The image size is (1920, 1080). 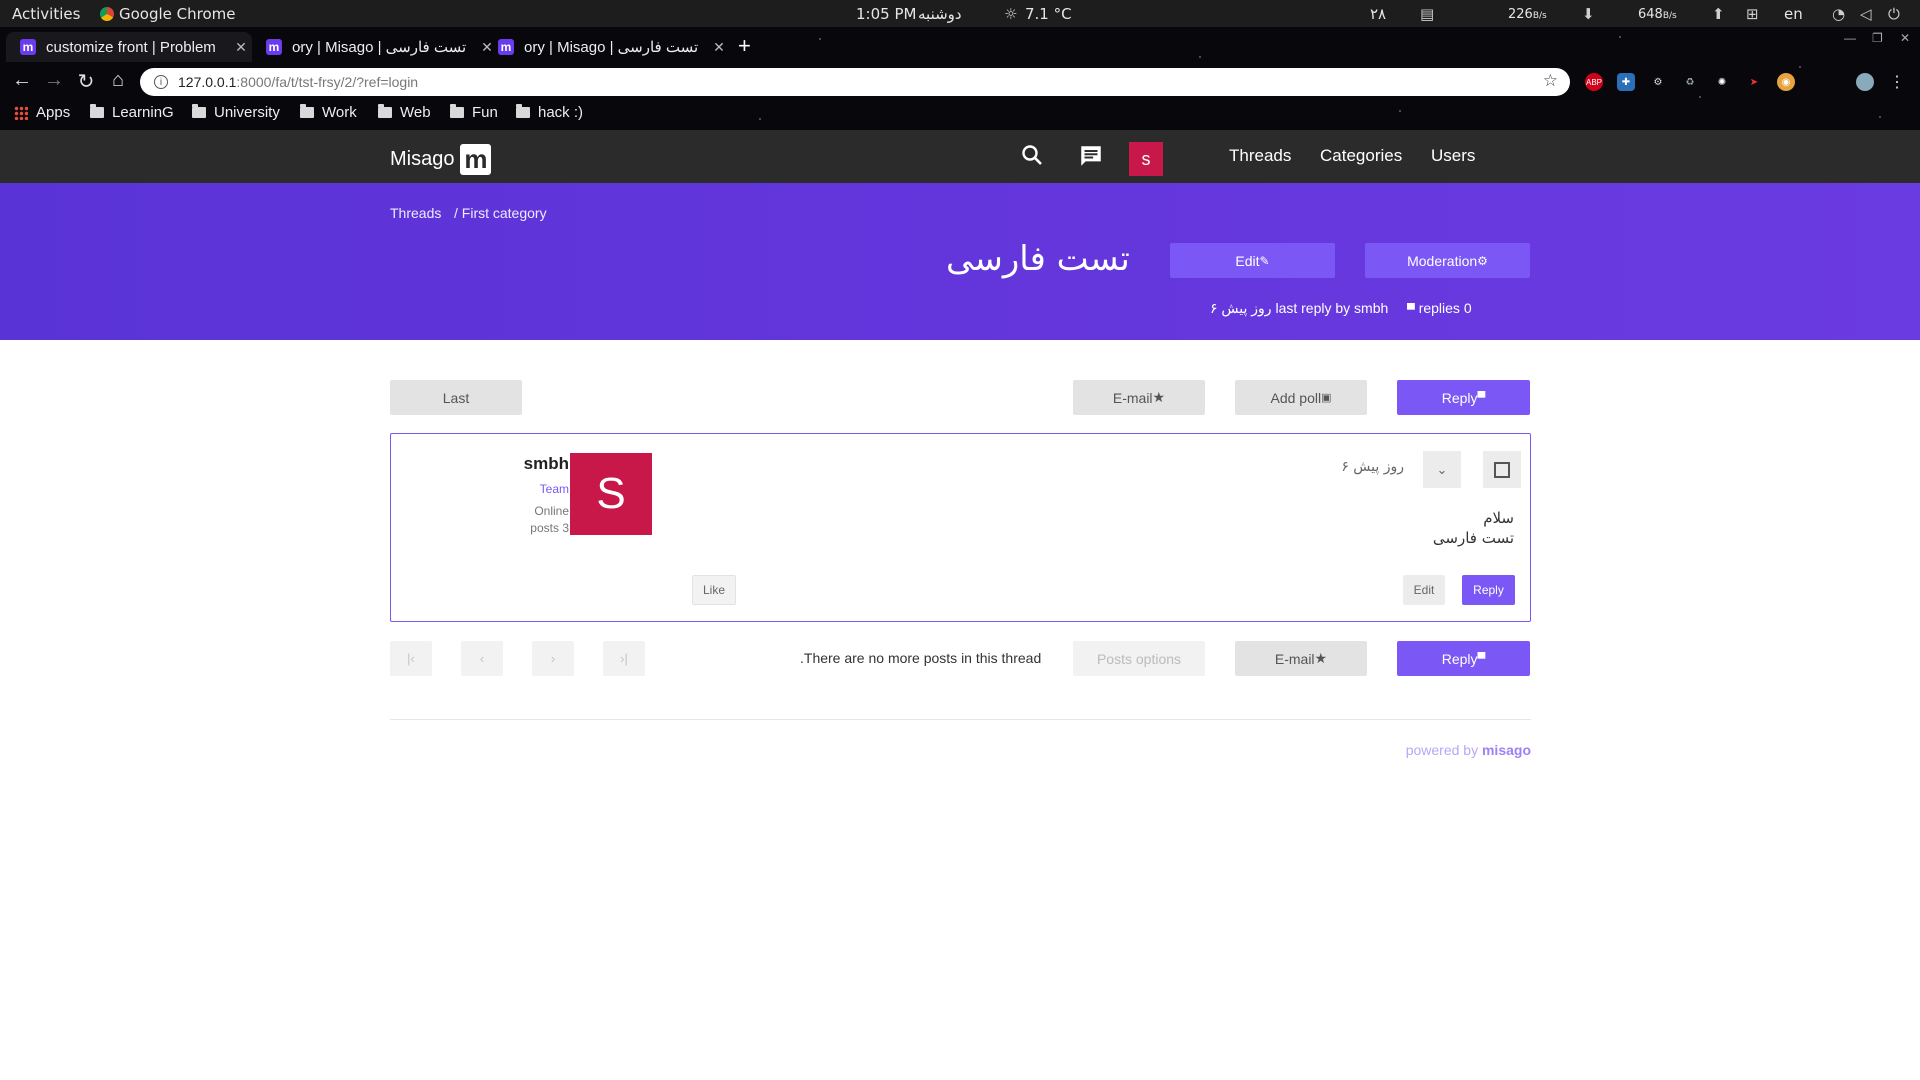 What do you see at coordinates (1865, 82) in the screenshot?
I see `profile-icon` at bounding box center [1865, 82].